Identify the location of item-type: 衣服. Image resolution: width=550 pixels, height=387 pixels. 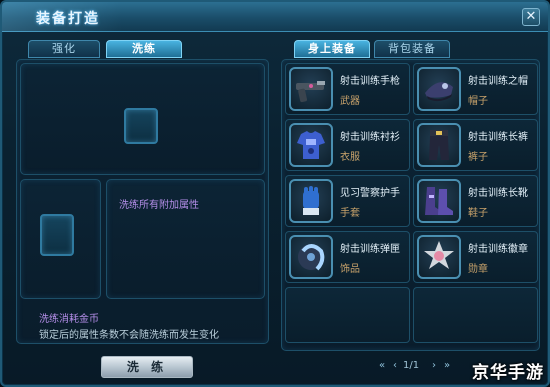
(350, 157).